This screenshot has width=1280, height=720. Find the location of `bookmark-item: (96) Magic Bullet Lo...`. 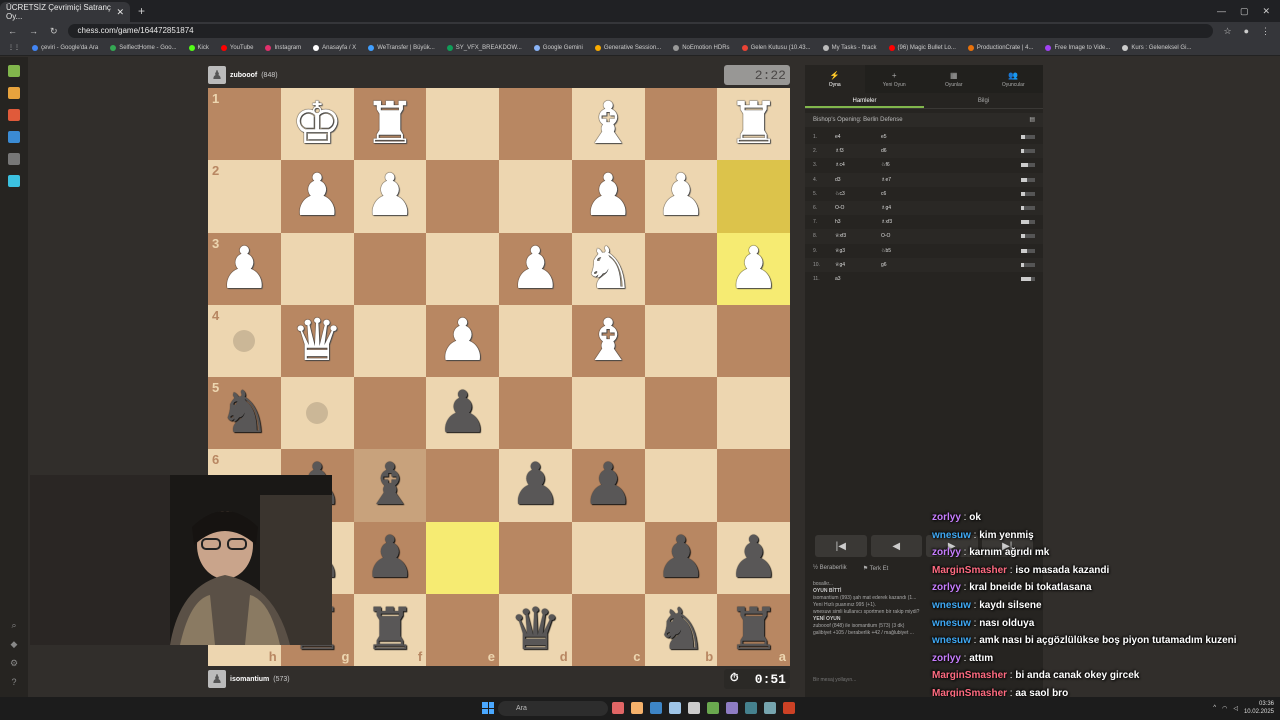

bookmark-item: (96) Magic Bullet Lo... is located at coordinates (922, 47).